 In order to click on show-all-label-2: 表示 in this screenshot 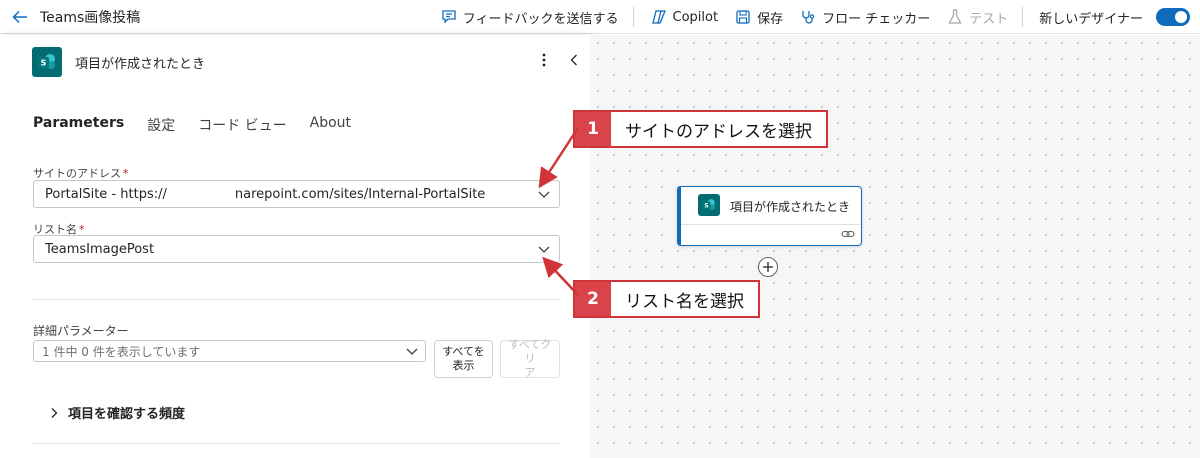, I will do `click(463, 365)`.